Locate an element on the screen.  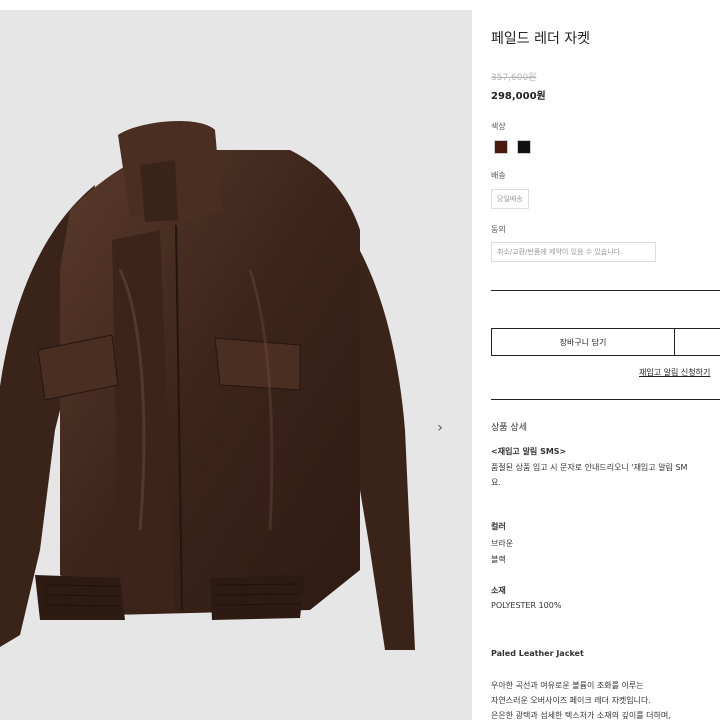
buy-now-button is located at coordinates (697, 342).